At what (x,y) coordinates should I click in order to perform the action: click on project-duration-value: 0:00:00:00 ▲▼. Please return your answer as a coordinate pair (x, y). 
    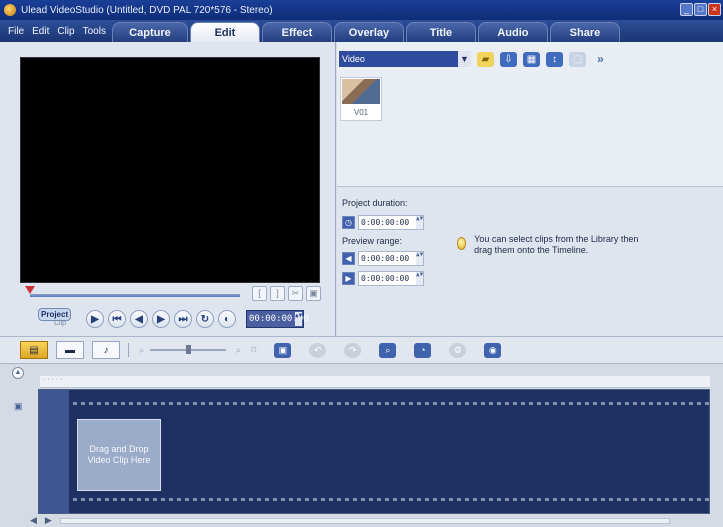
    Looking at the image, I should click on (391, 222).